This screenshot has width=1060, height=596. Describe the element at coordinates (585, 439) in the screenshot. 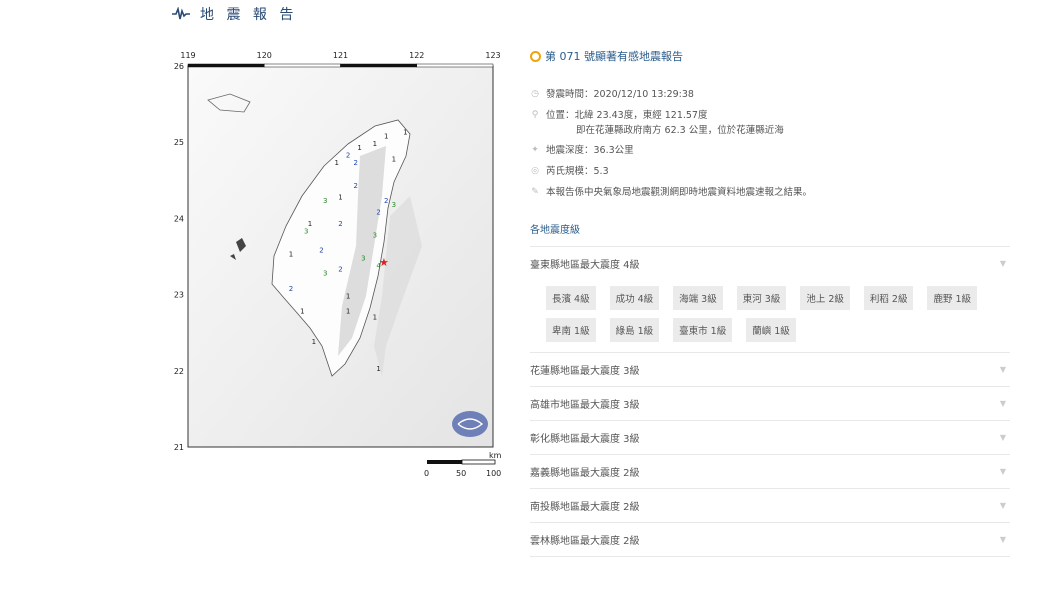

I see `region-label: 彰化縣地區最大震度 3級` at that location.